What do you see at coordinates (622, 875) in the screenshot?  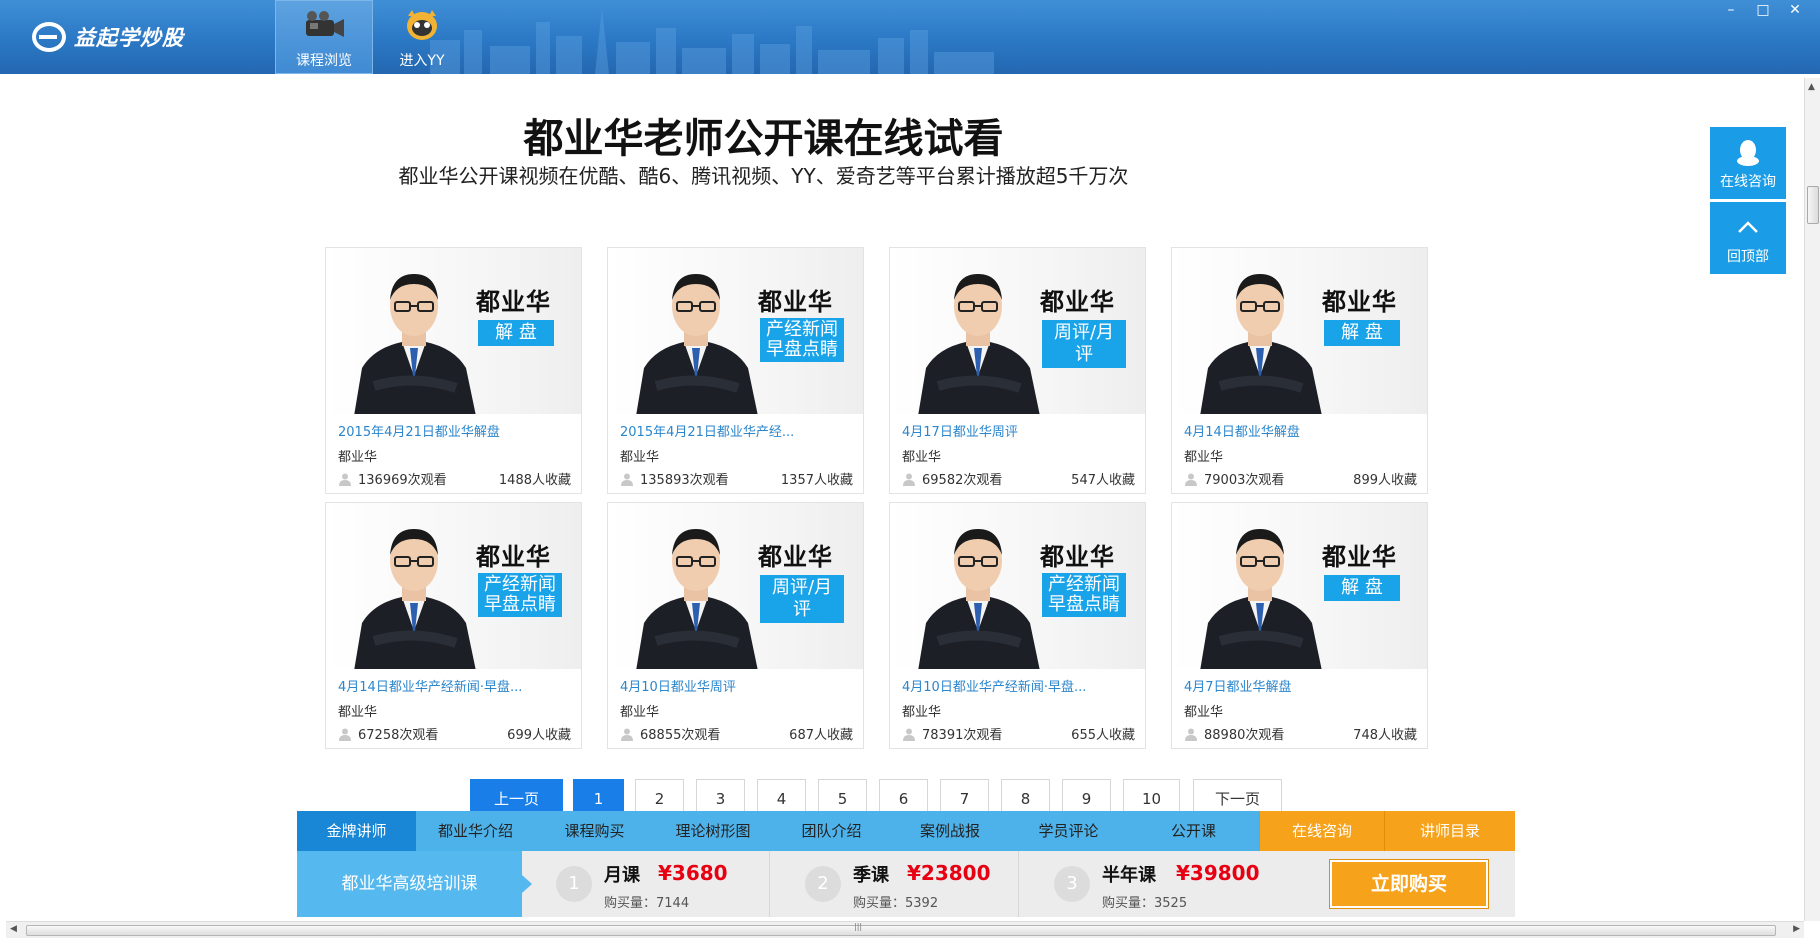 I see `plan-name: 月课` at bounding box center [622, 875].